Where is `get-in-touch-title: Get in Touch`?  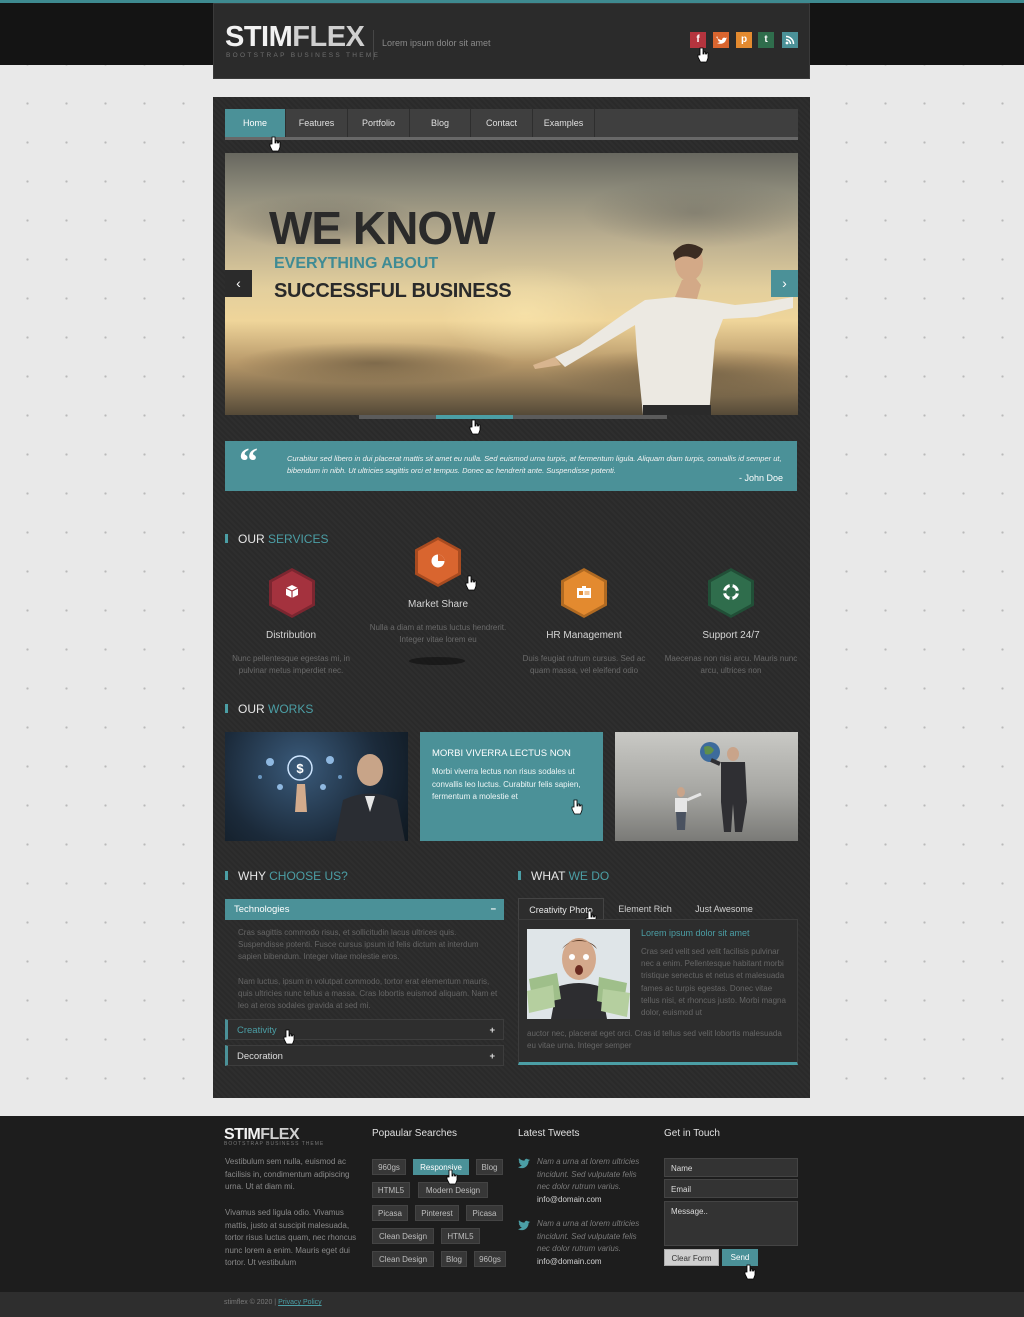 get-in-touch-title: Get in Touch is located at coordinates (692, 1133).